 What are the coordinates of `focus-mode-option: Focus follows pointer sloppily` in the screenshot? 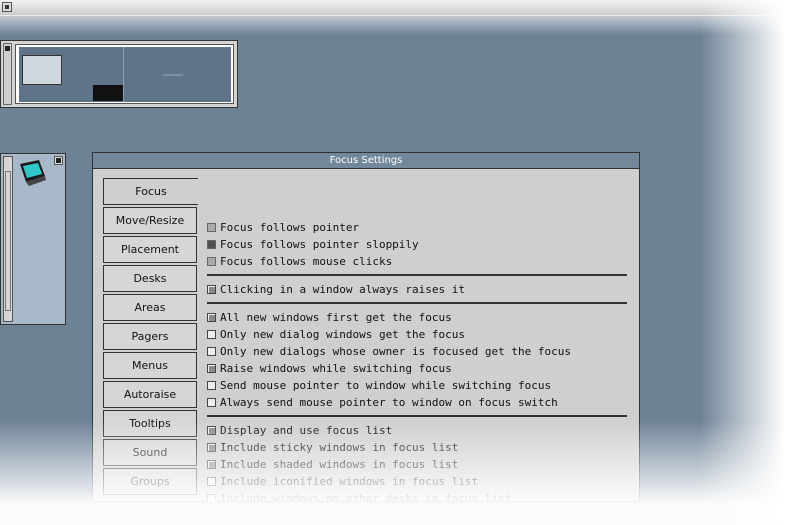 It's located at (418, 244).